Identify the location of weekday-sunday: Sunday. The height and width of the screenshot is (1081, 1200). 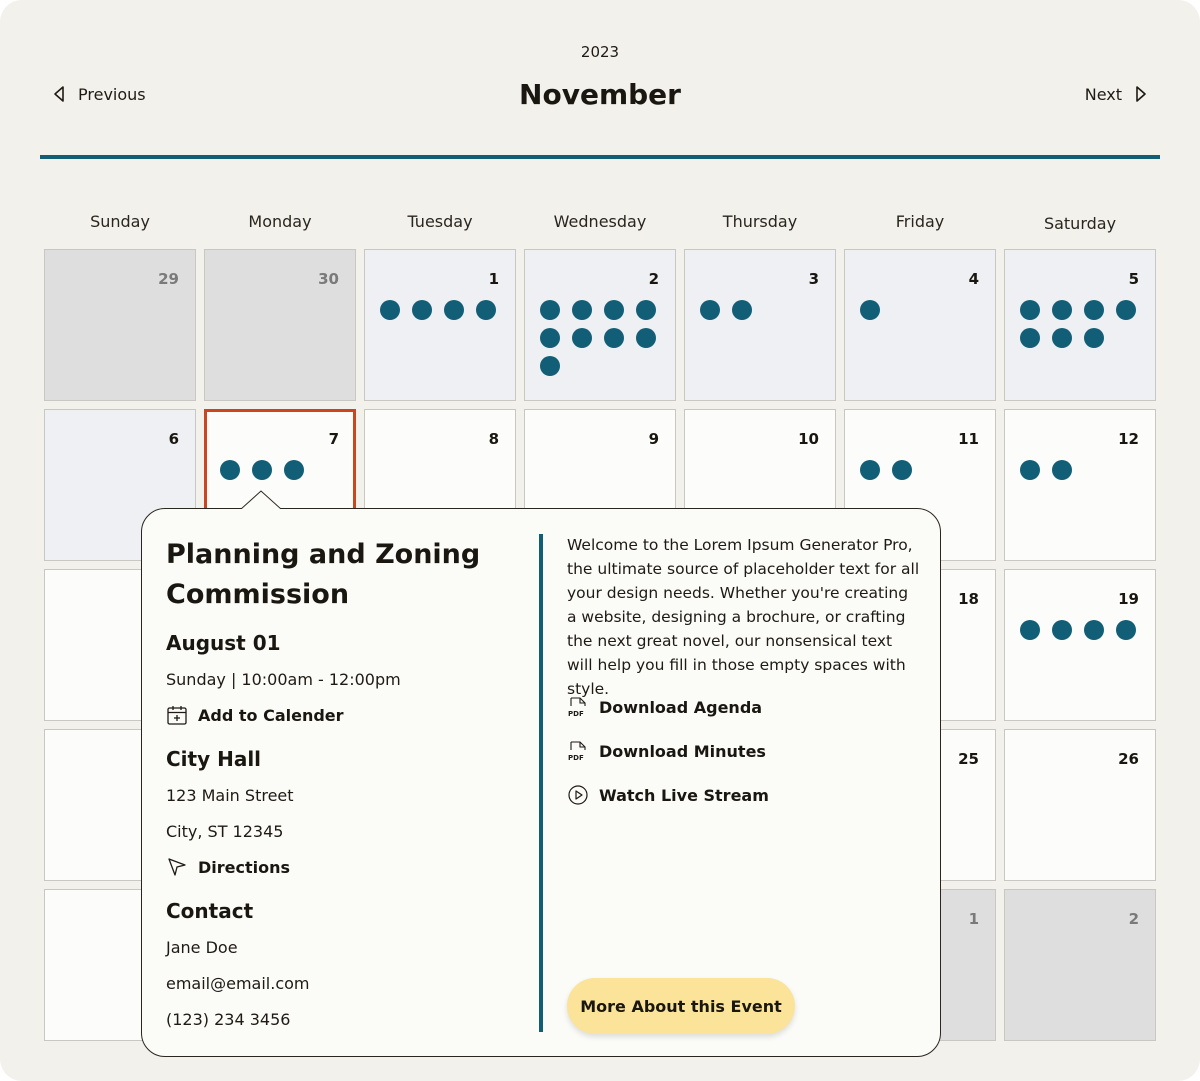
(120, 221).